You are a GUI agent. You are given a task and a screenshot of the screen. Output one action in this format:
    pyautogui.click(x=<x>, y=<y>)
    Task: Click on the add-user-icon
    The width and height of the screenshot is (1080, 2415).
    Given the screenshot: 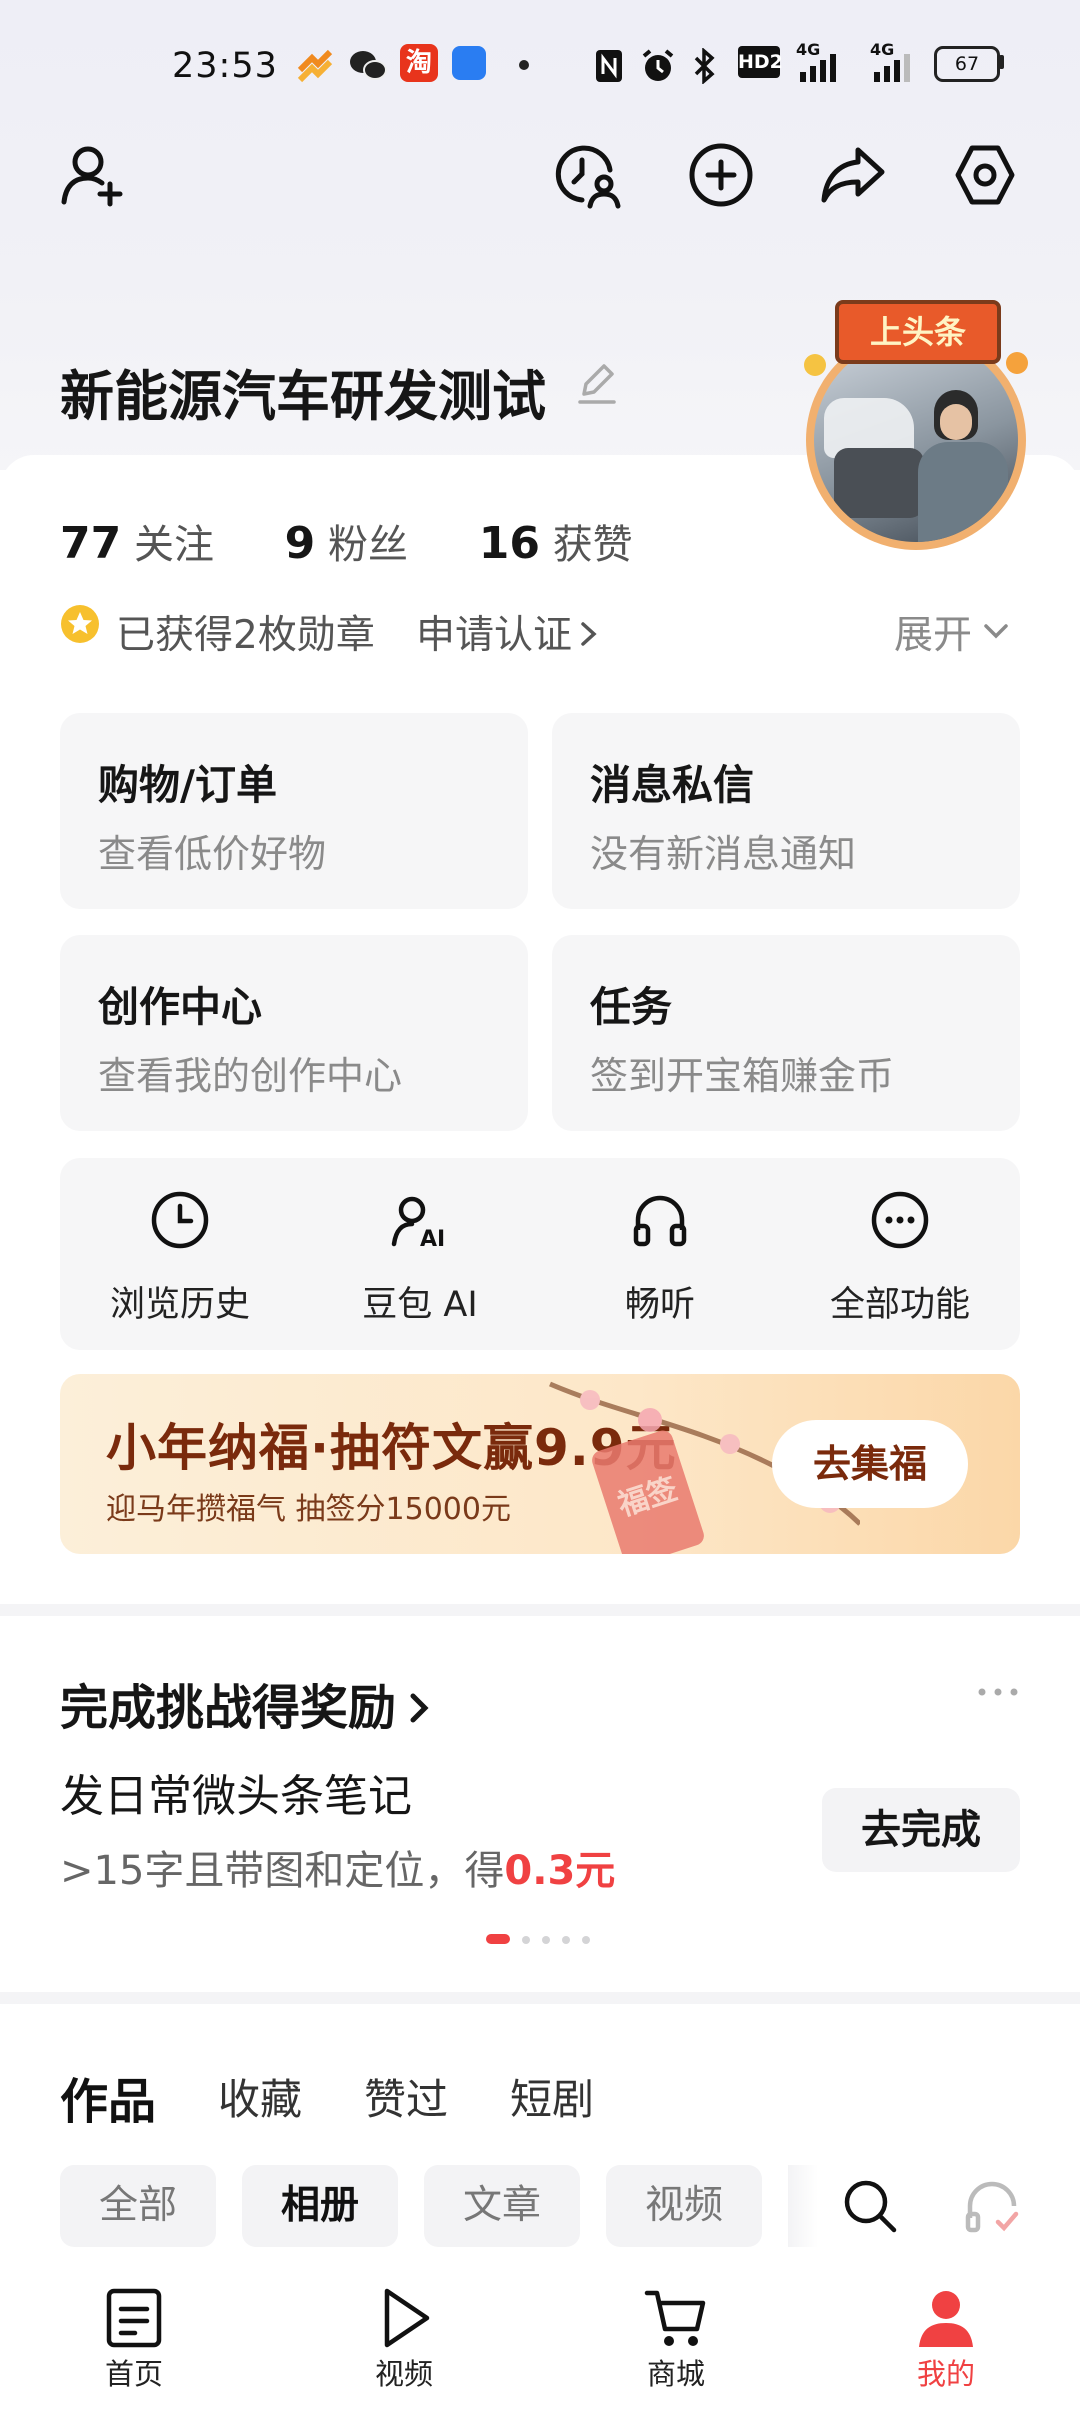 What is the action you would take?
    pyautogui.click(x=92, y=176)
    